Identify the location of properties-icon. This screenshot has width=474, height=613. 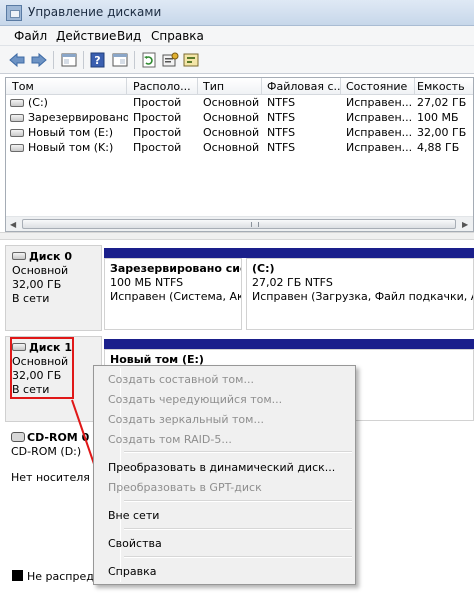
(170, 60).